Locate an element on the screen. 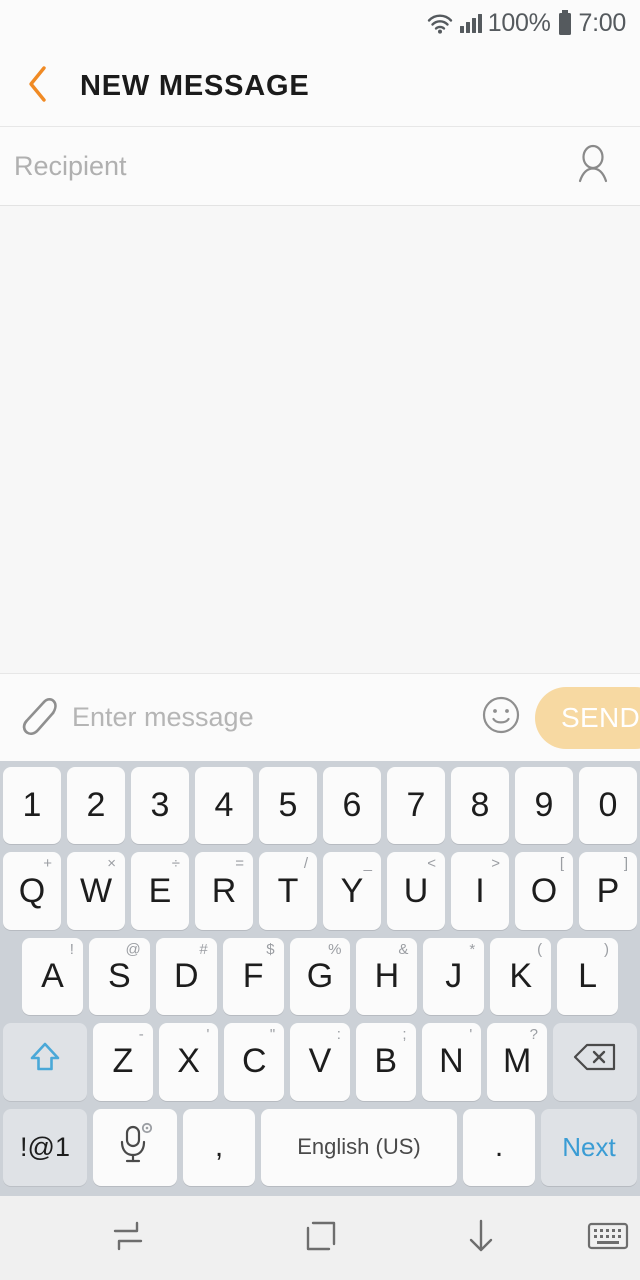 Image resolution: width=640 pixels, height=1280 pixels. key-p: ] P is located at coordinates (608, 891).